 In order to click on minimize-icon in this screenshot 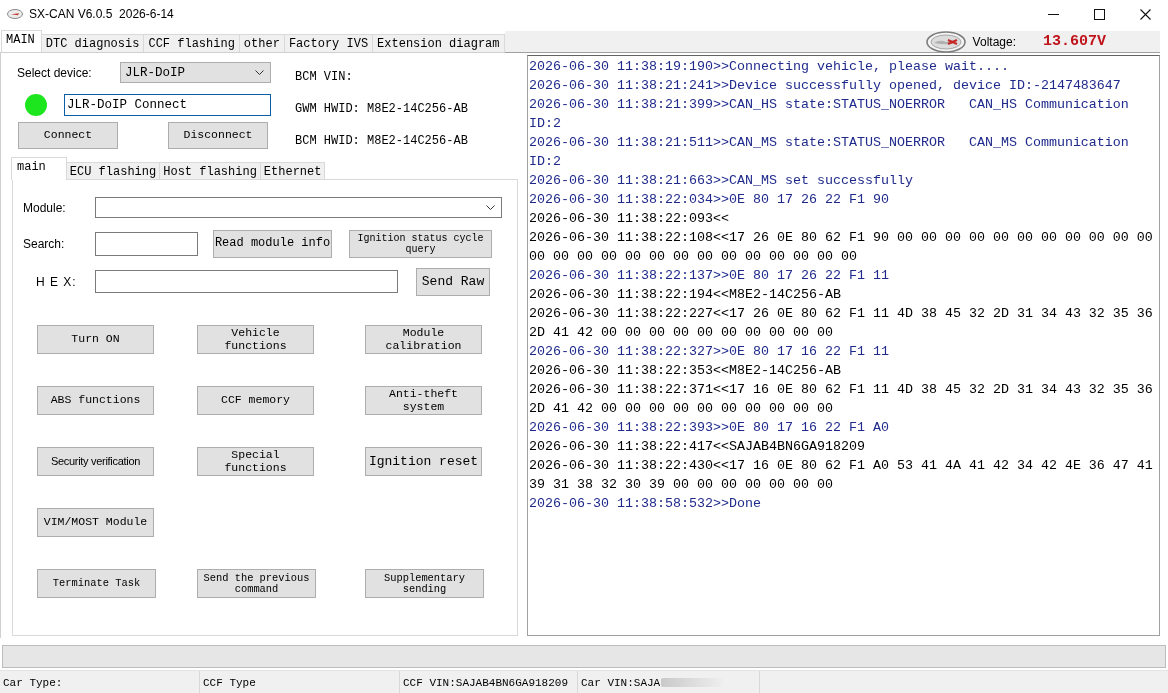, I will do `click(1053, 14)`.